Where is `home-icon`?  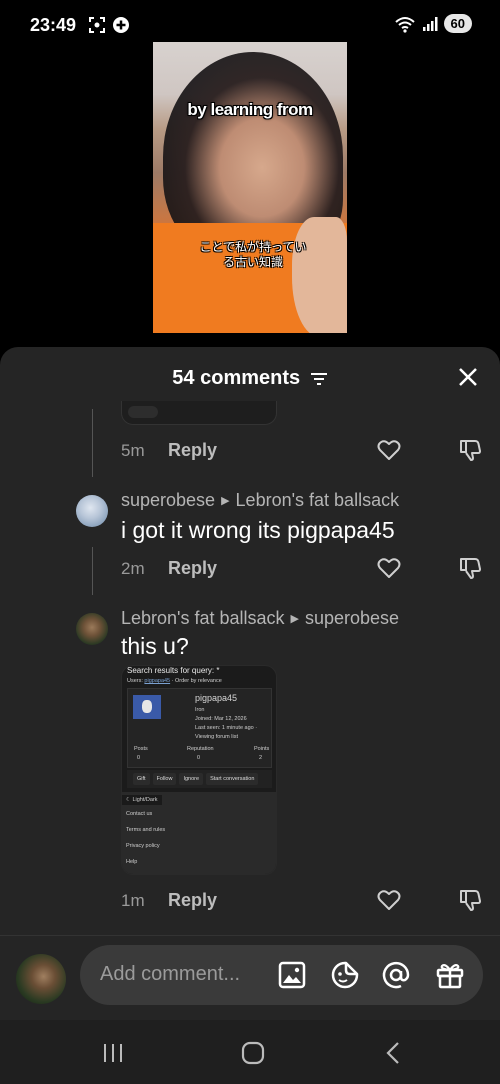 home-icon is located at coordinates (253, 1053).